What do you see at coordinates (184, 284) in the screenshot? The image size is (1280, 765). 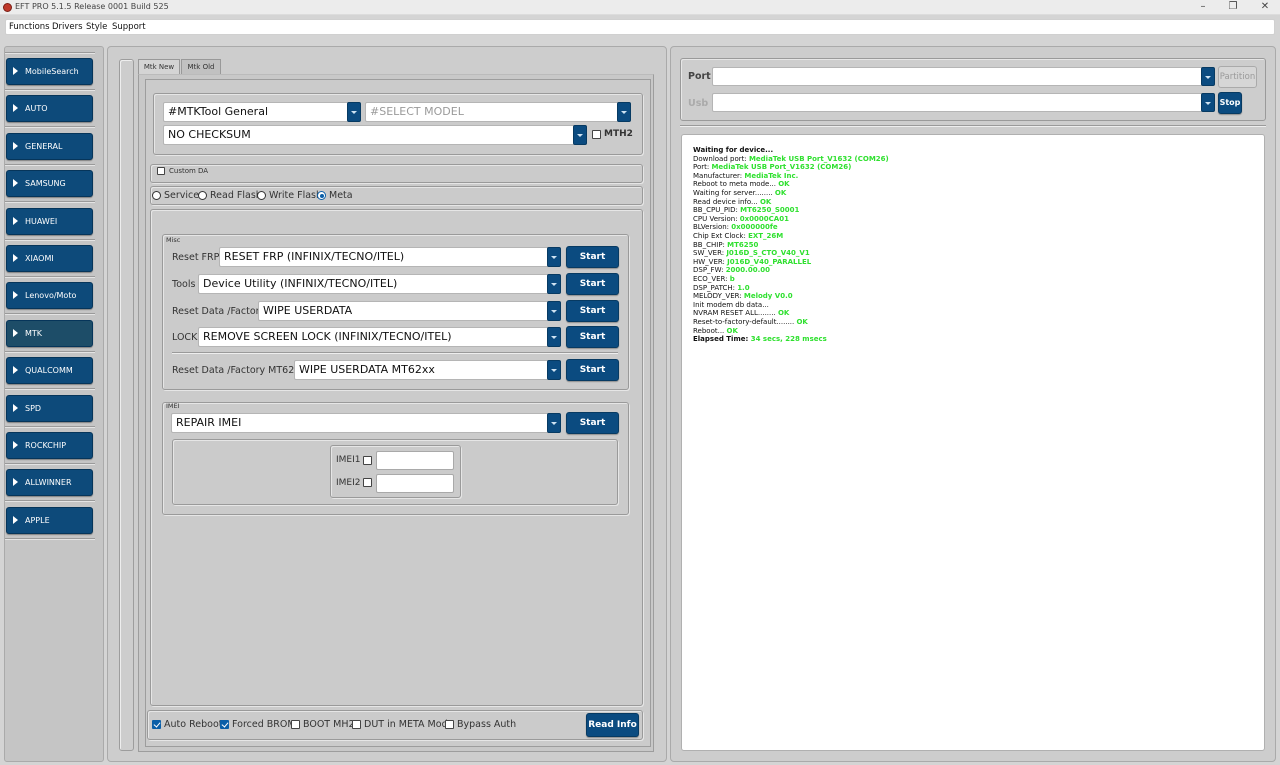 I see `tools-label: Tools` at bounding box center [184, 284].